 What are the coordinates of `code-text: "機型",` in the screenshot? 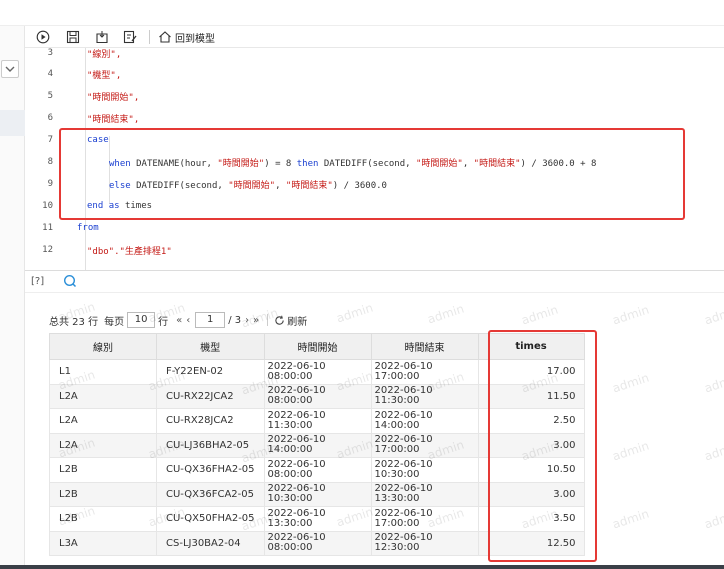 It's located at (104, 75).